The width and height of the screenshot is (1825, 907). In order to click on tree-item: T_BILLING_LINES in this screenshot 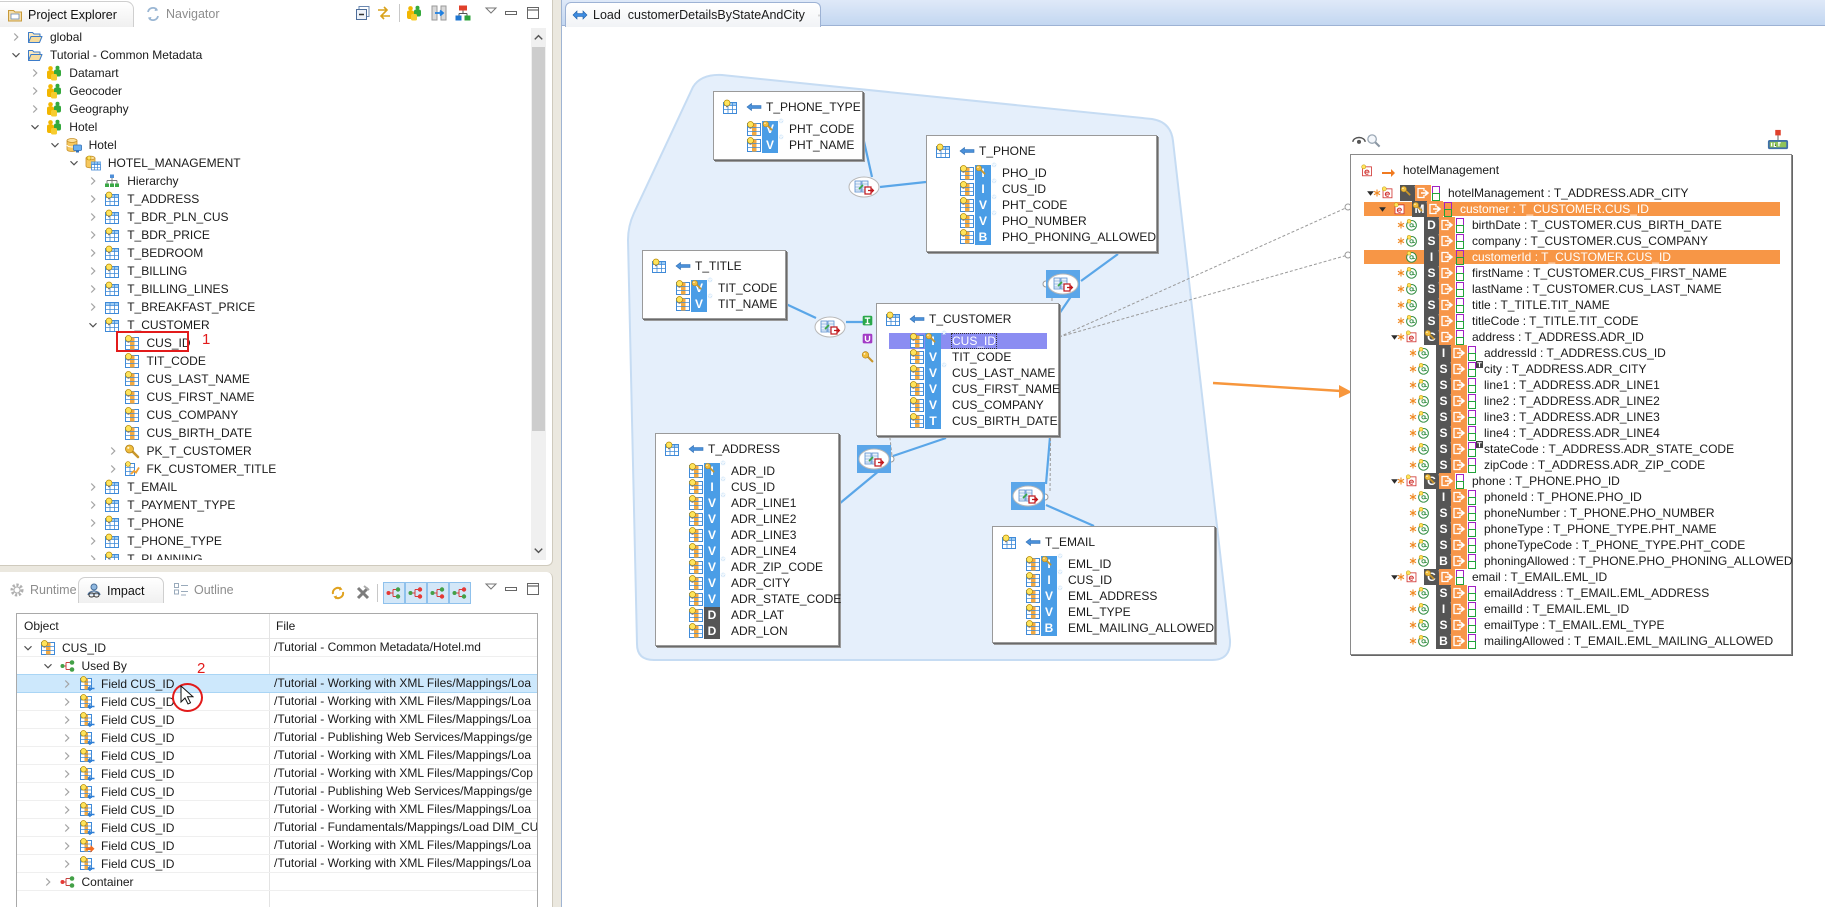, I will do `click(265, 289)`.